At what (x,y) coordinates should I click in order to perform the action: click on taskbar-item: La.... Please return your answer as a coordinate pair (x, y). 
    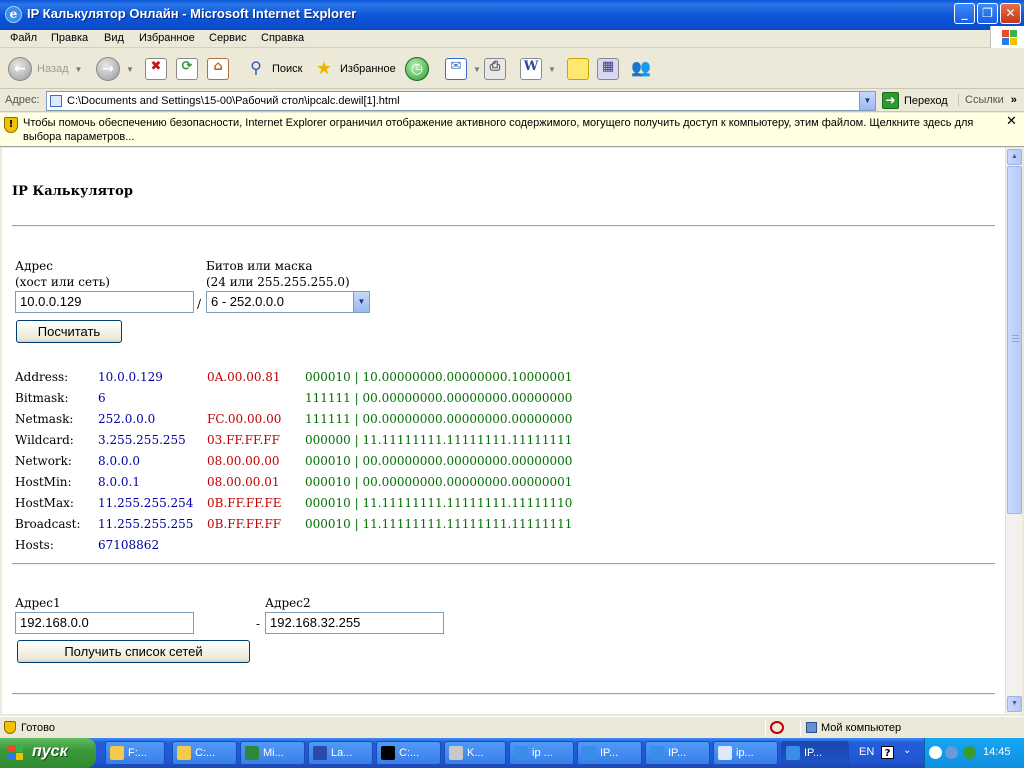
    Looking at the image, I should click on (340, 753).